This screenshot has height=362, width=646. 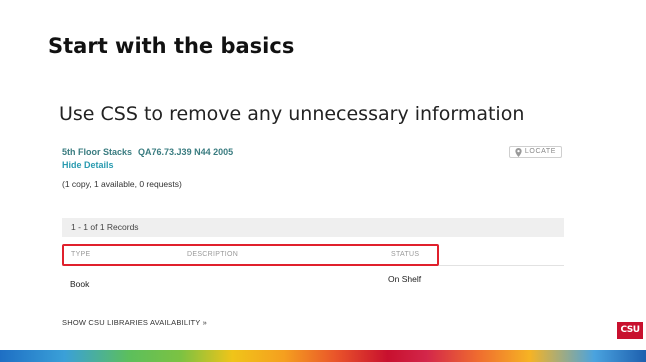 I want to click on copy-summary: (1 copy, 1 available, 0 requests), so click(x=122, y=184).